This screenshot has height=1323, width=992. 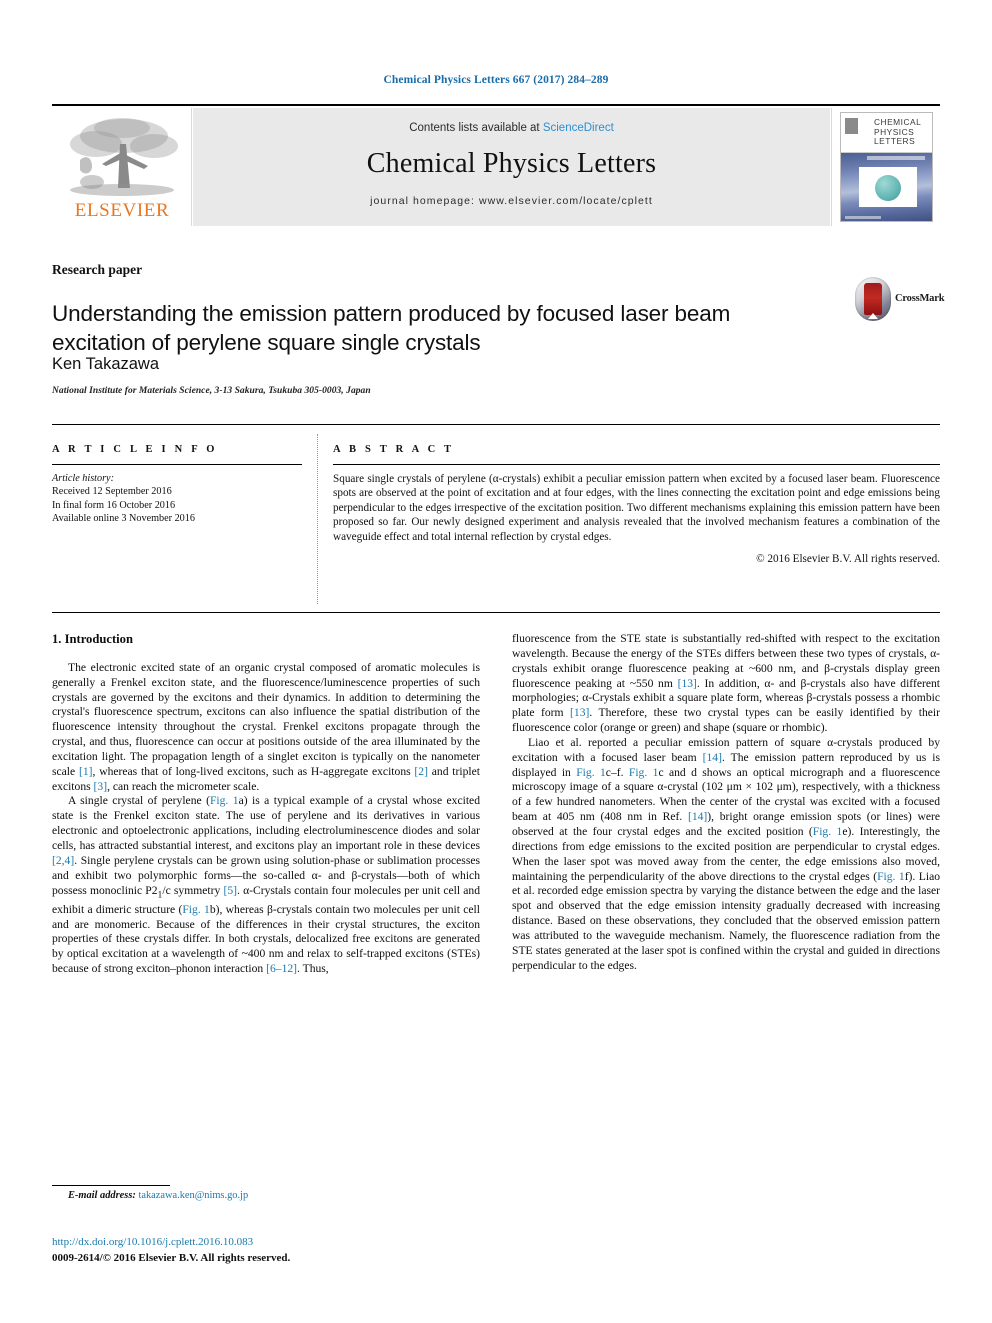 What do you see at coordinates (106, 364) in the screenshot?
I see `author-name: Ken Takazawa` at bounding box center [106, 364].